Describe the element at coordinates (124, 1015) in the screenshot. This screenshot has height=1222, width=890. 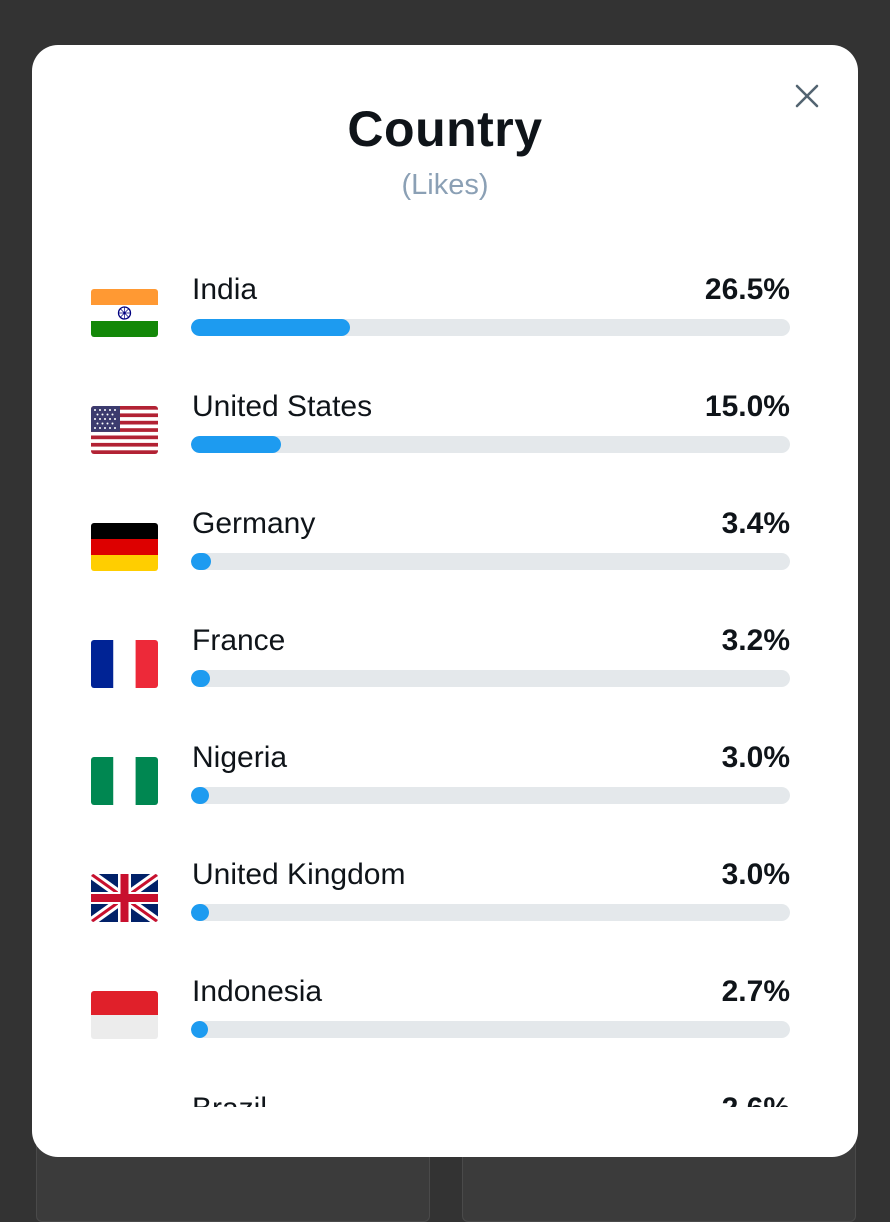
I see `indonesia-flag-icon` at that location.